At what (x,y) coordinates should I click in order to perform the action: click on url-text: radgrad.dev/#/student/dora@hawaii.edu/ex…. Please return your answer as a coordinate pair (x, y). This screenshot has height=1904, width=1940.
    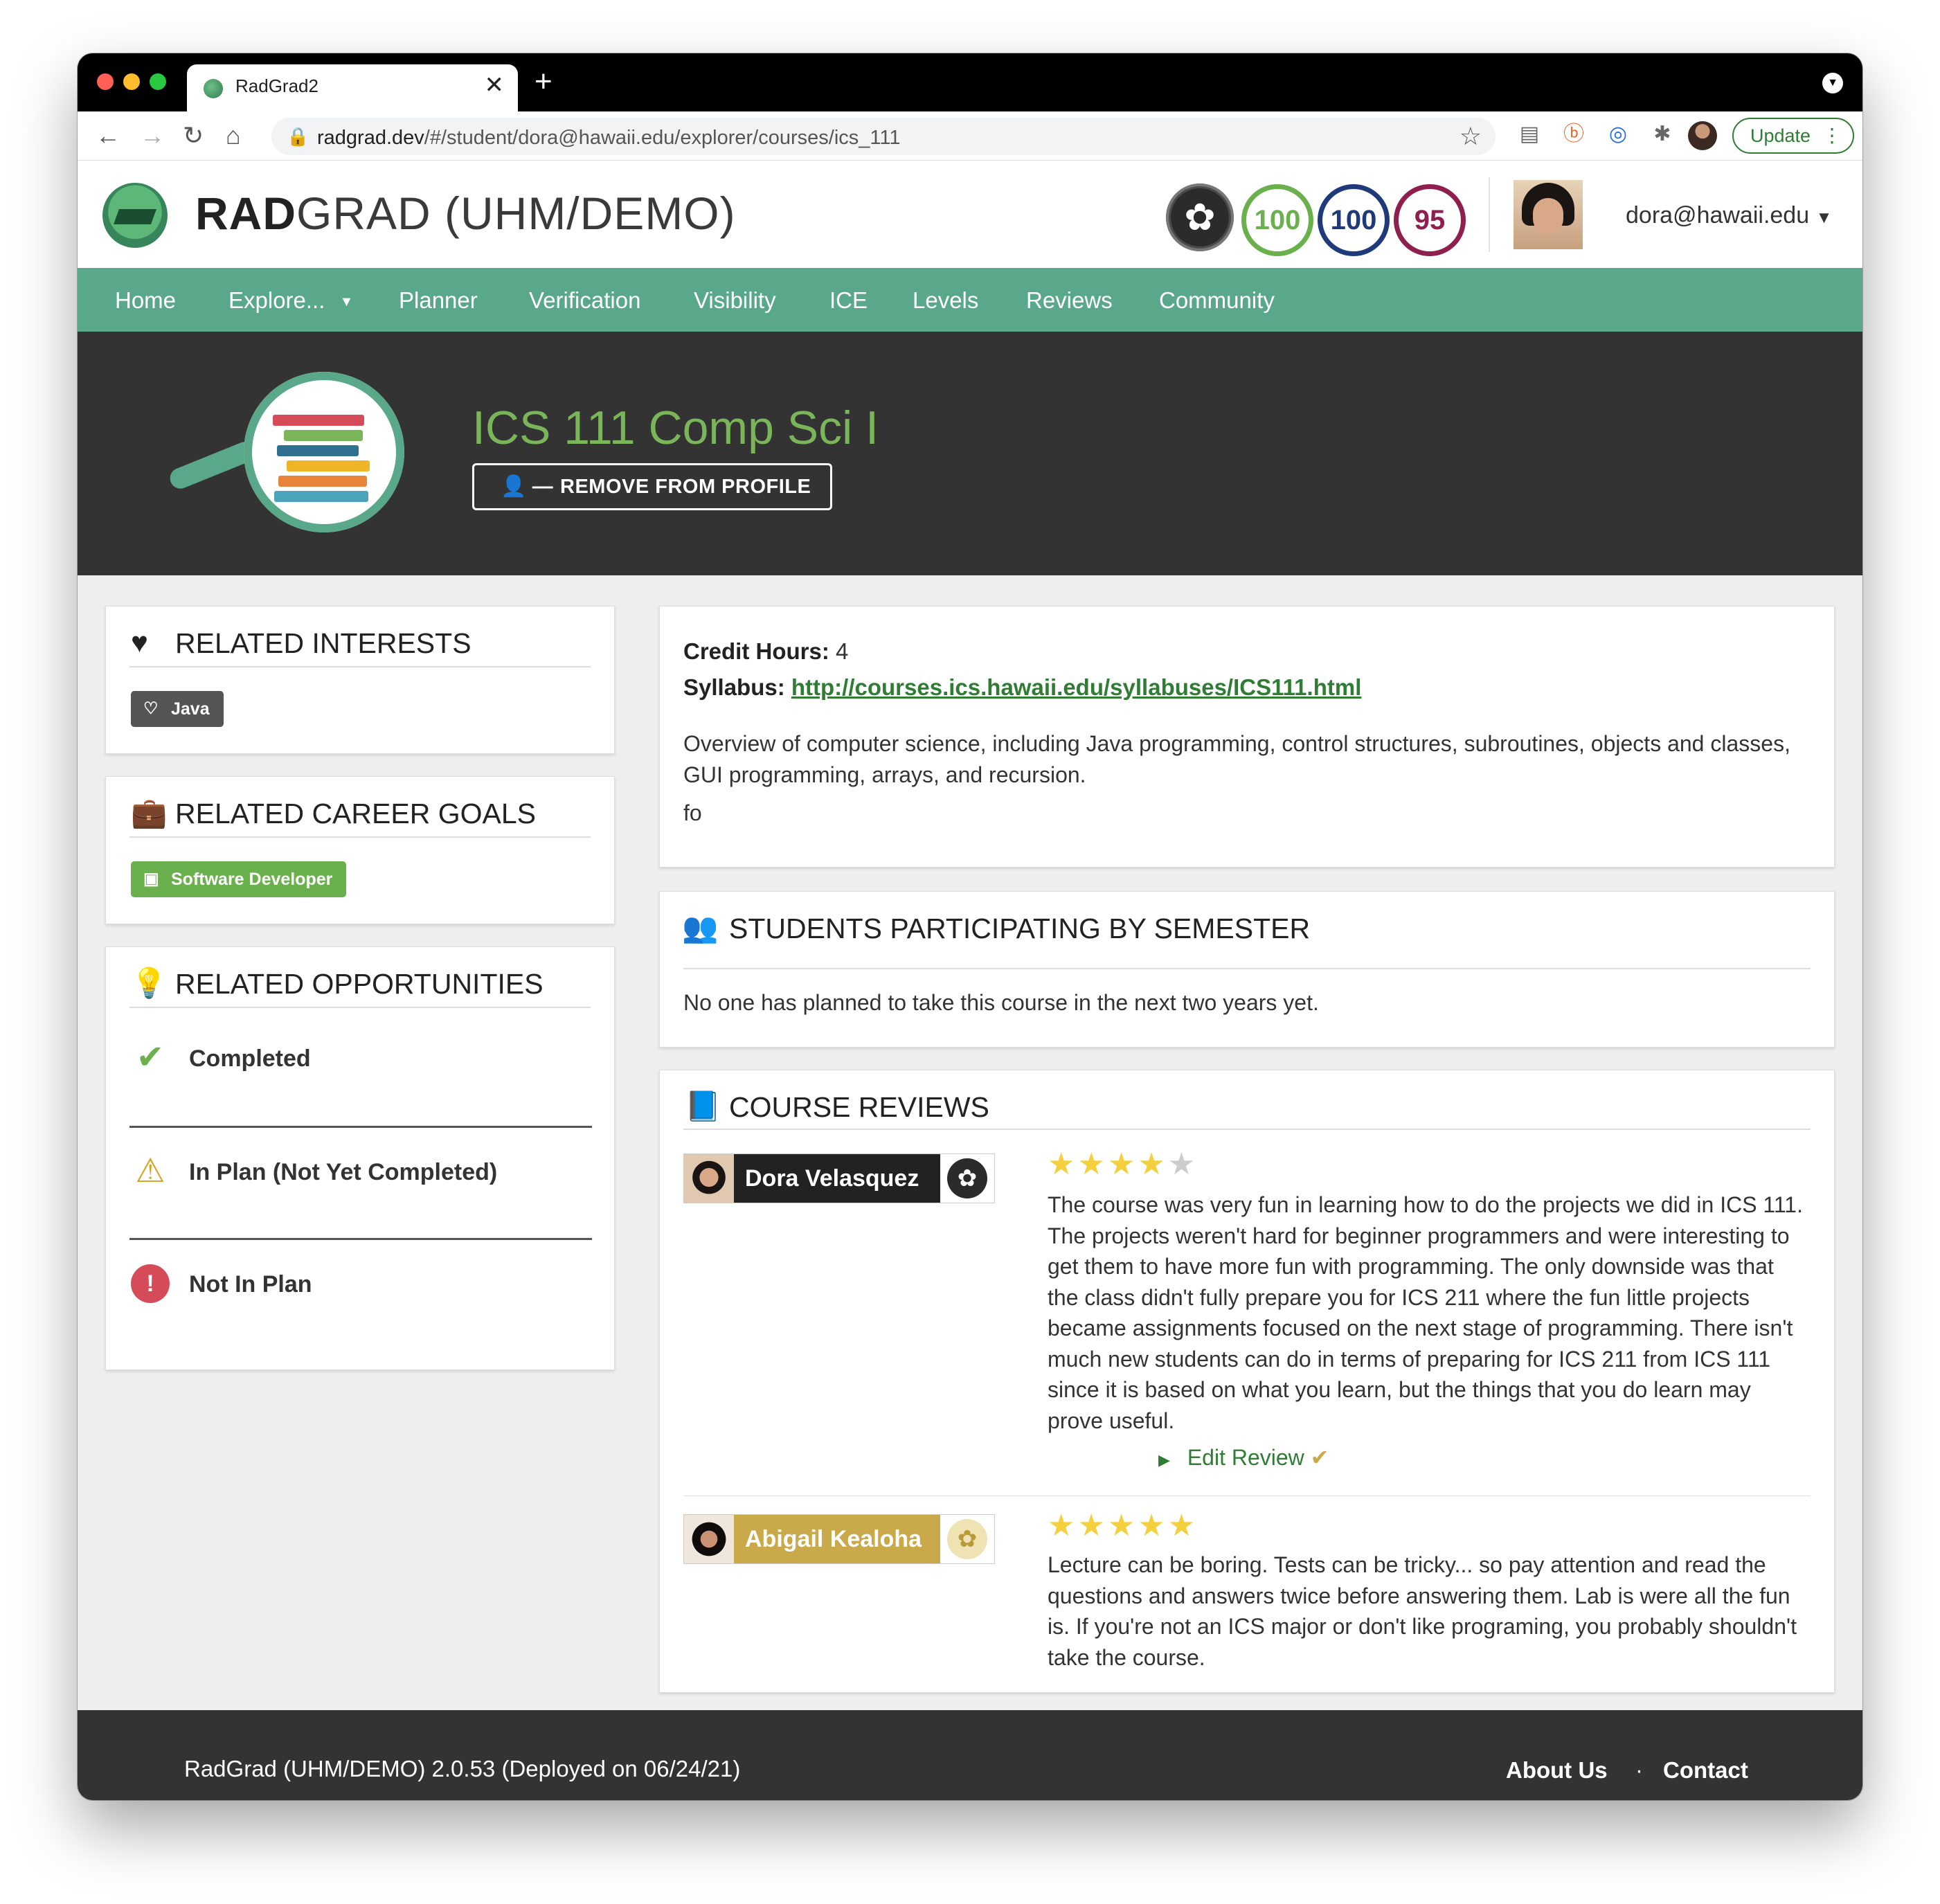
    Looking at the image, I should click on (609, 138).